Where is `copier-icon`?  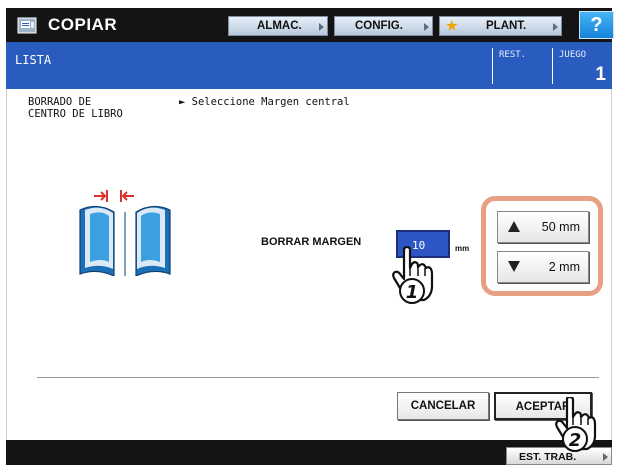
copier-icon is located at coordinates (27, 25).